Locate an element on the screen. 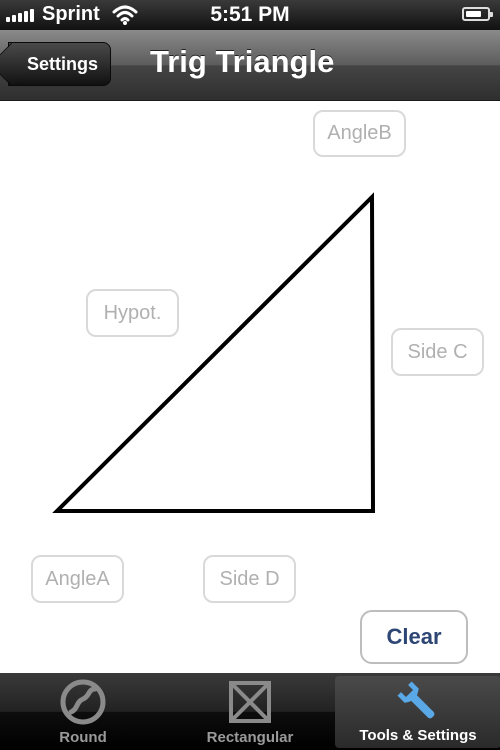 The height and width of the screenshot is (750, 500). angle-b-field: AngleB is located at coordinates (359, 133).